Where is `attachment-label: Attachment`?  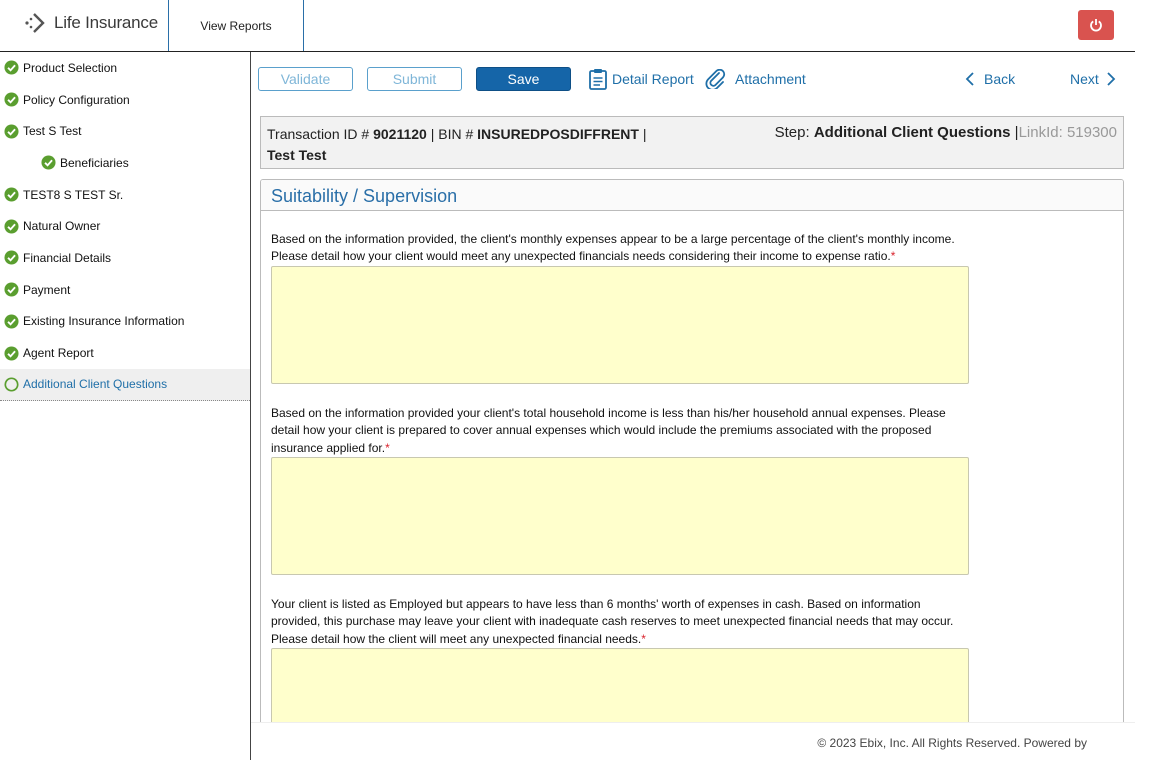
attachment-label: Attachment is located at coordinates (770, 79).